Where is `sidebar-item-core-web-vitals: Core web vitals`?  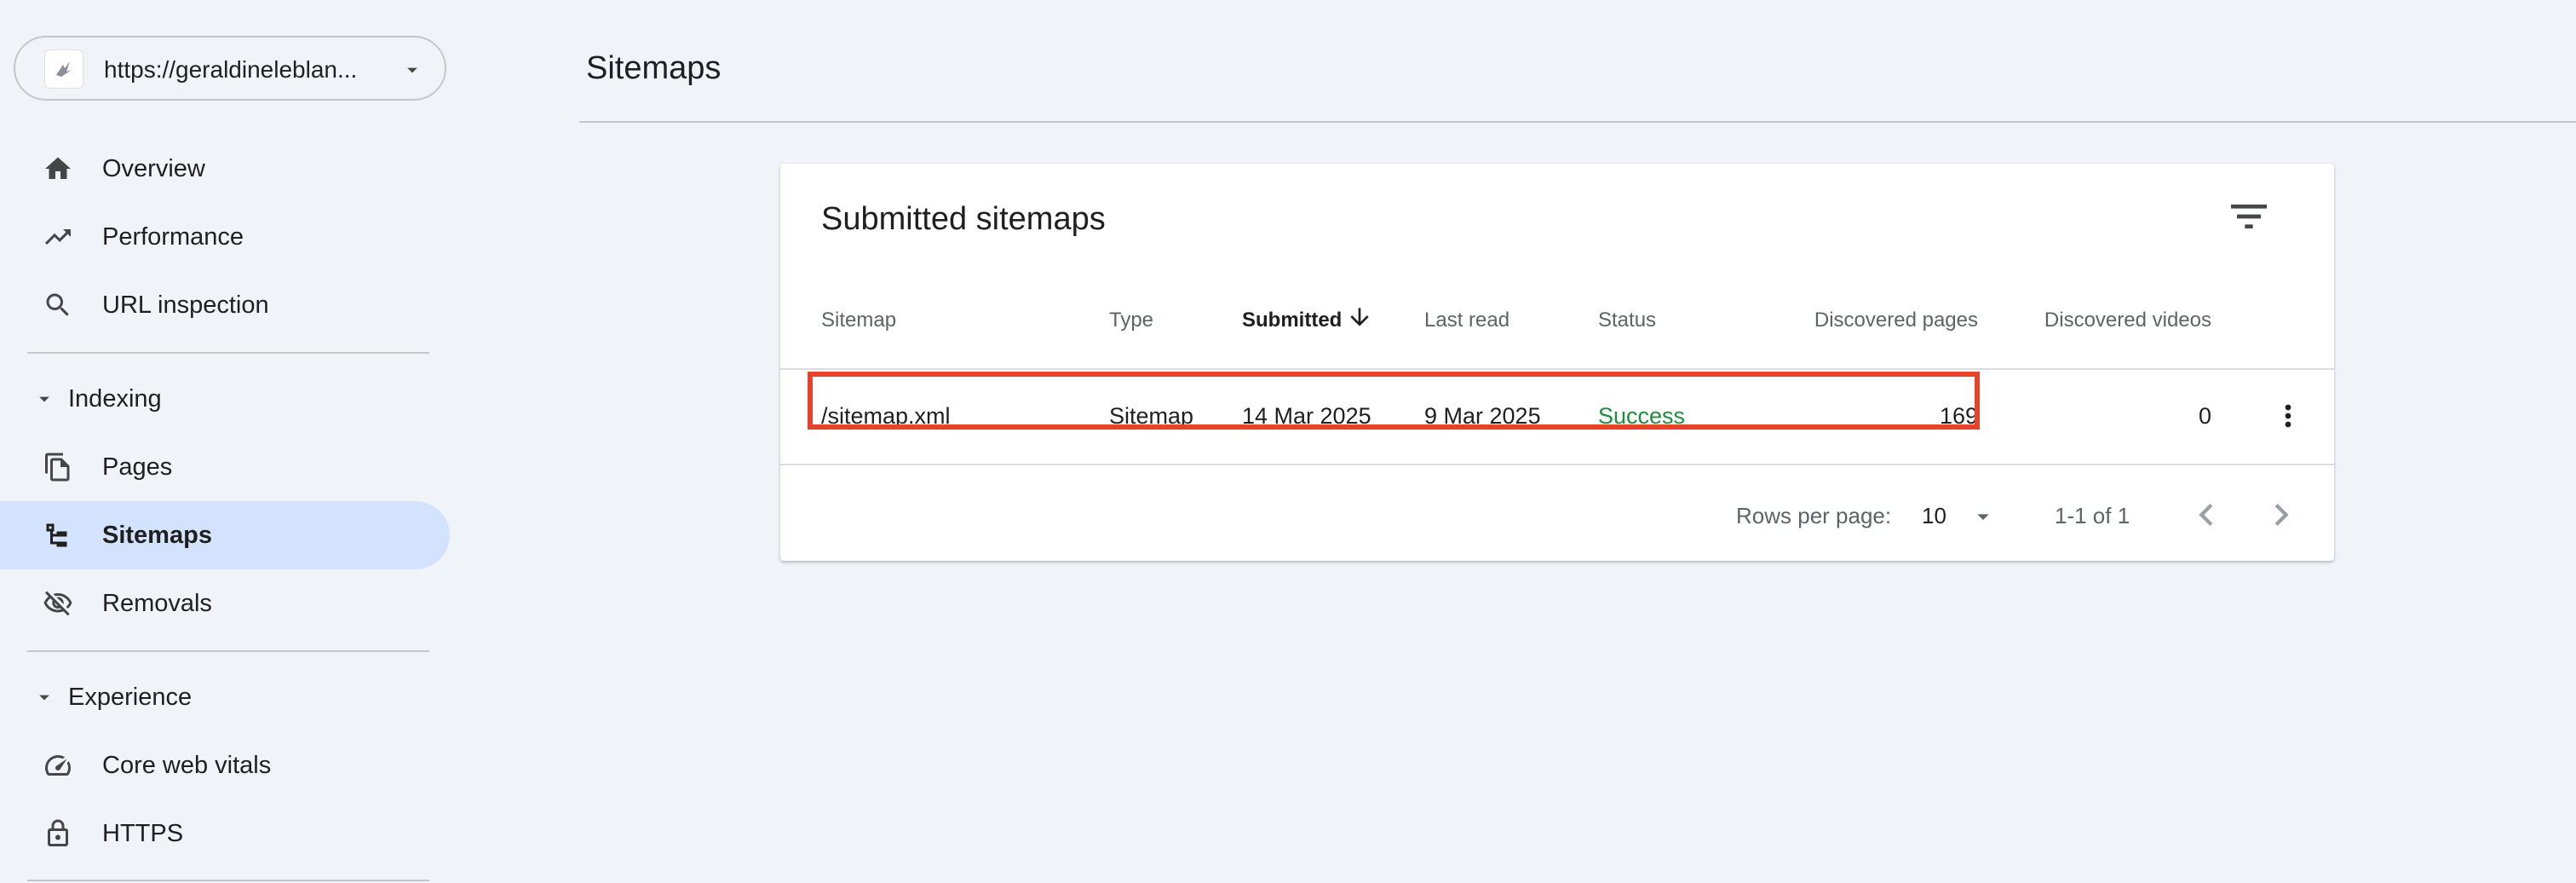
sidebar-item-core-web-vitals: Core web vitals is located at coordinates (225, 765).